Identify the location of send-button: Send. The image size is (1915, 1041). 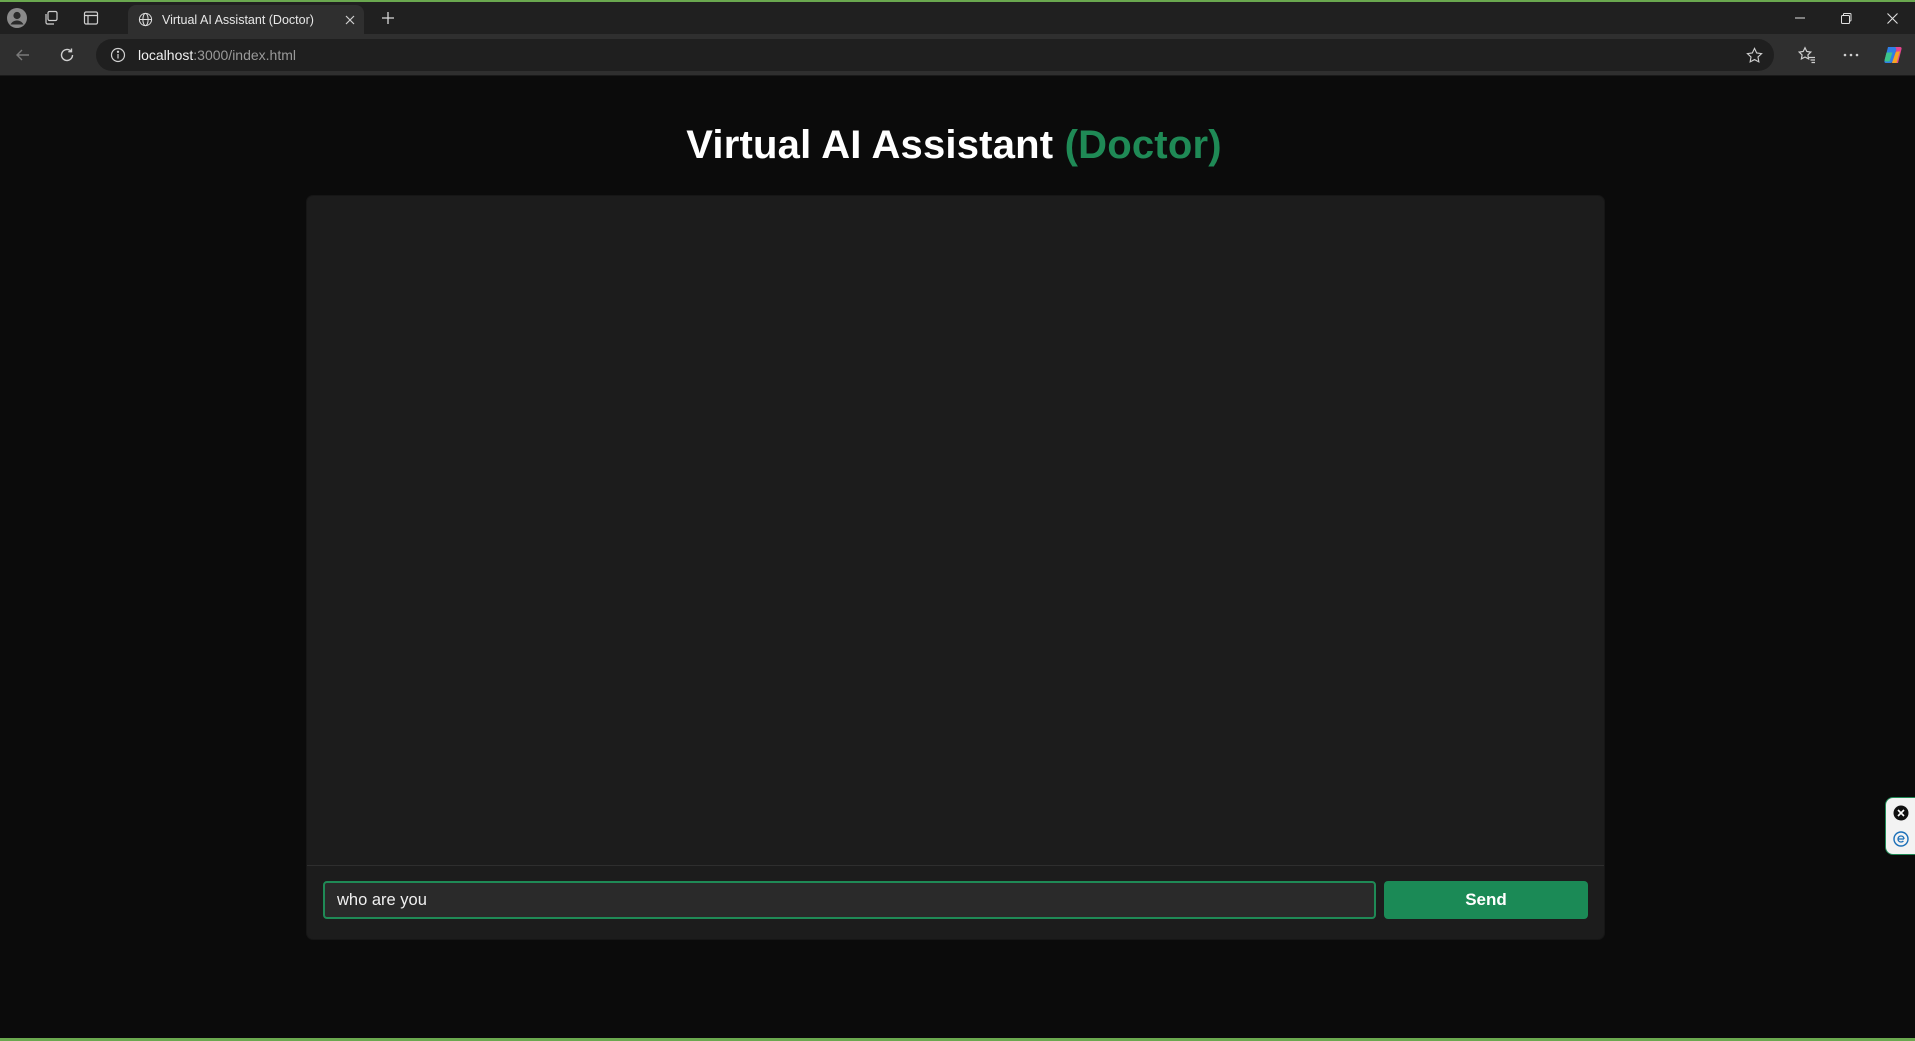
(1486, 900).